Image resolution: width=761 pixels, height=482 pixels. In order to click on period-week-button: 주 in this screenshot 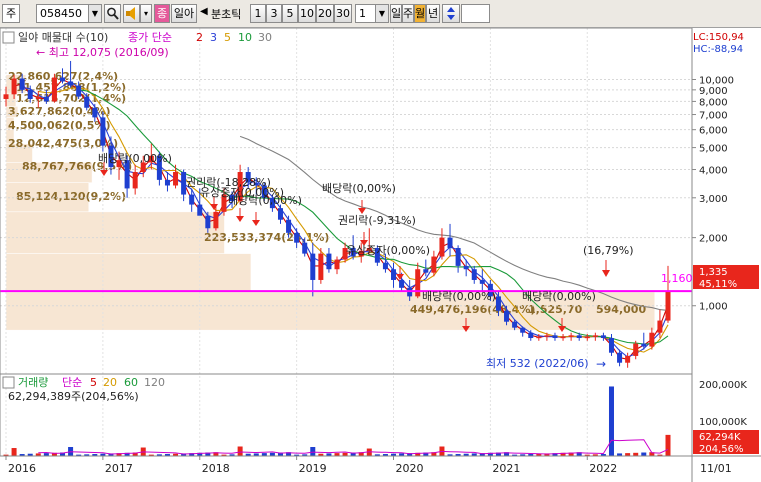, I will do `click(408, 13)`.